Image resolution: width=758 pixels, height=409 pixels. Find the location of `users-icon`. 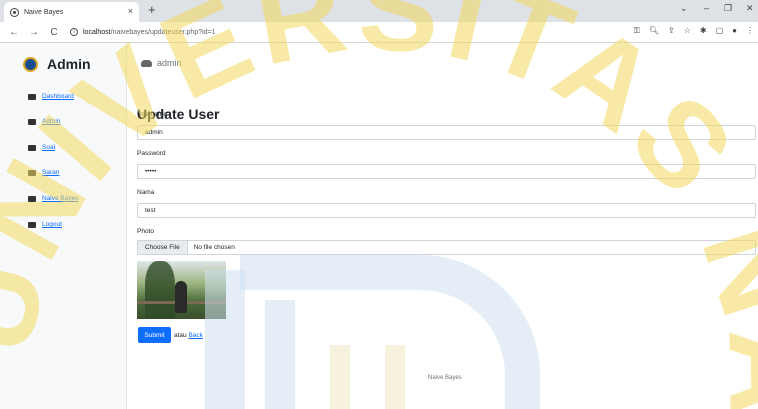

users-icon is located at coordinates (146, 63).